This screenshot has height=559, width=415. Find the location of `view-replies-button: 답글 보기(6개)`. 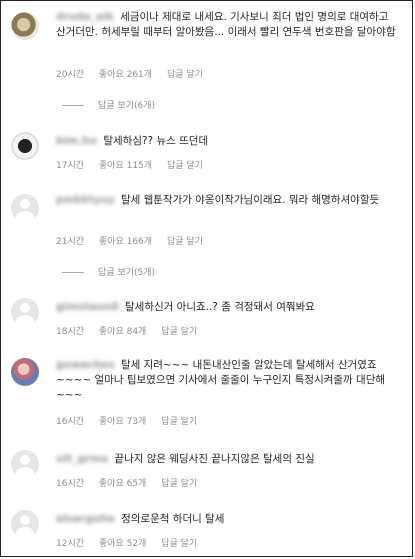

view-replies-button: 답글 보기(6개) is located at coordinates (108, 104).